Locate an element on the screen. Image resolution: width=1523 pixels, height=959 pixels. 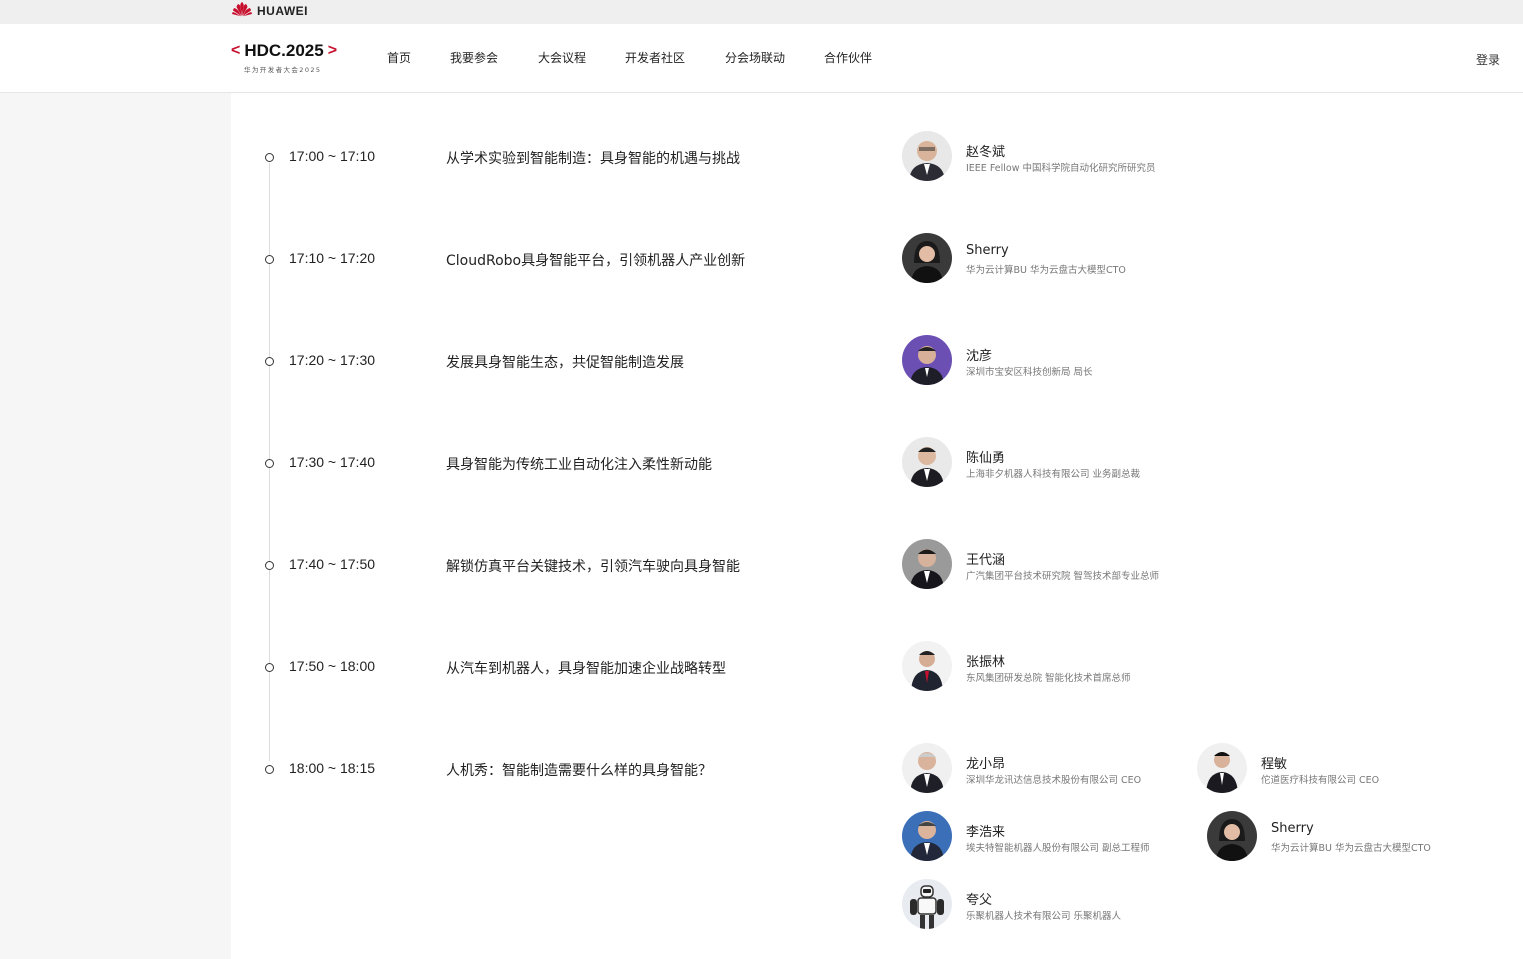
speaker-title: 上海非夕机器人科技有限公司 业务副总裁 is located at coordinates (1053, 474).